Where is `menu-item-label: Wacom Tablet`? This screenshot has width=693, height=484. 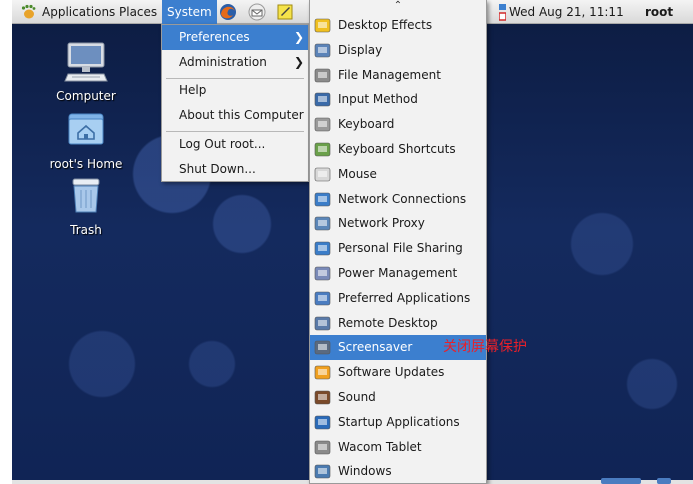
menu-item-label: Wacom Tablet is located at coordinates (380, 446).